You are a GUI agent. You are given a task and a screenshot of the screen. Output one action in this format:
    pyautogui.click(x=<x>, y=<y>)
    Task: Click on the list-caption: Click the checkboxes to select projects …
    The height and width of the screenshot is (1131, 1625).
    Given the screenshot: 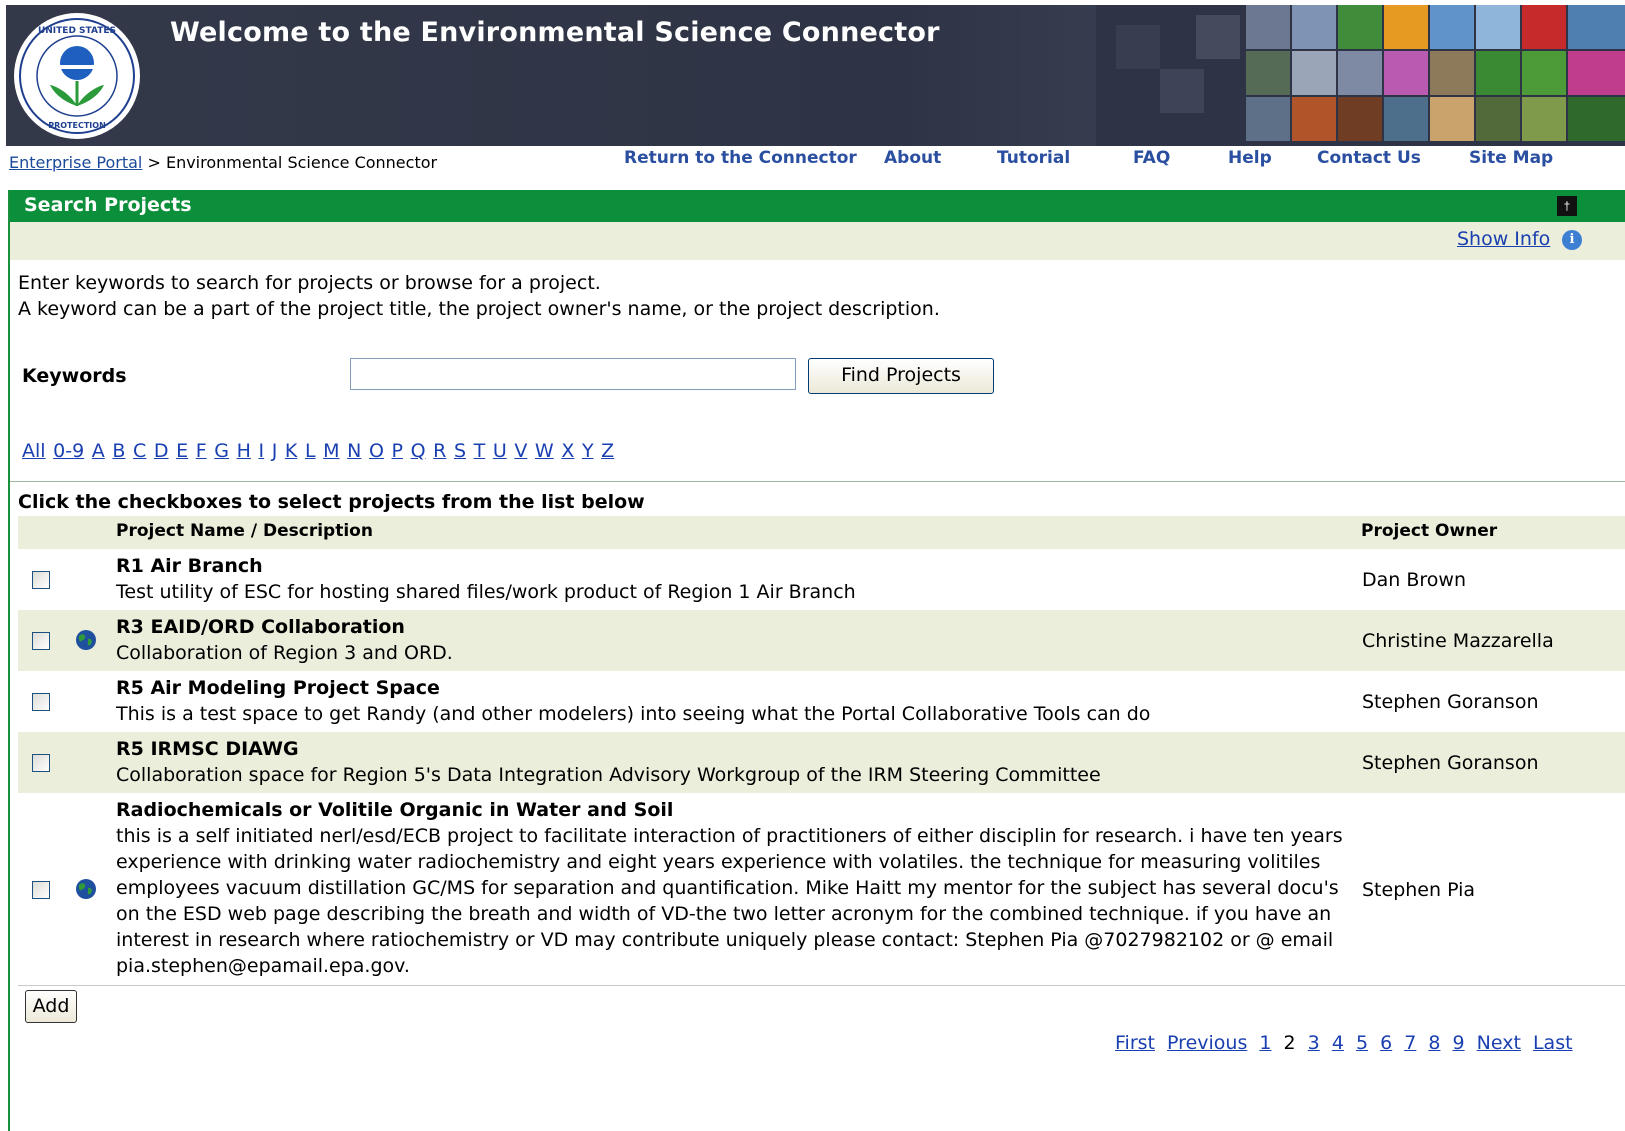 What is the action you would take?
    pyautogui.click(x=331, y=502)
    